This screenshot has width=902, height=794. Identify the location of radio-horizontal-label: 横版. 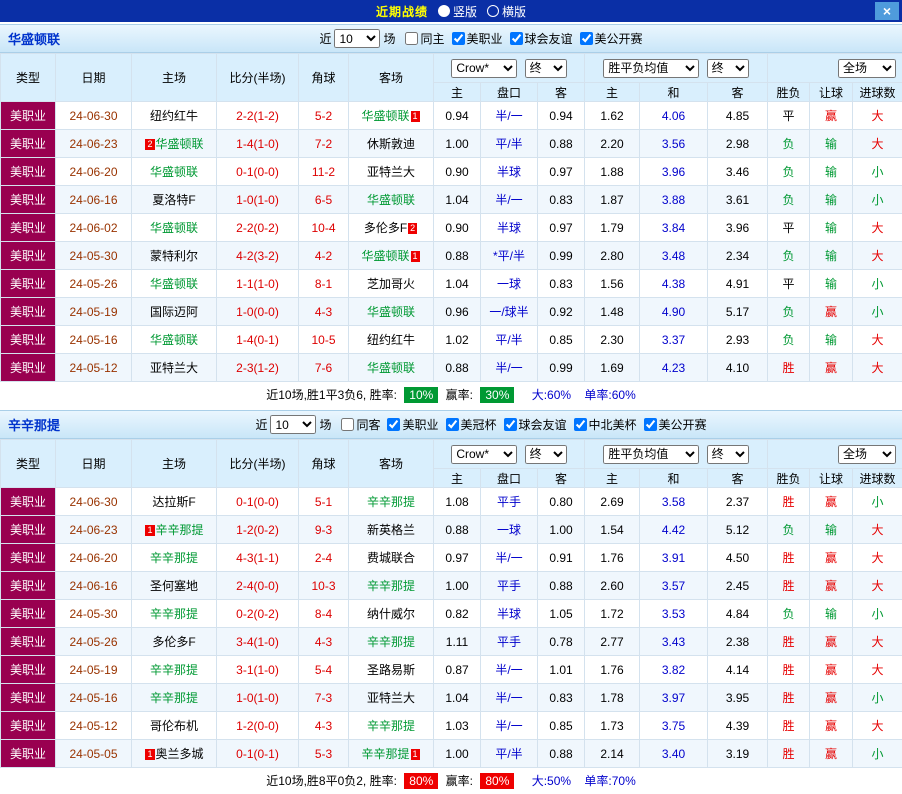
(514, 11).